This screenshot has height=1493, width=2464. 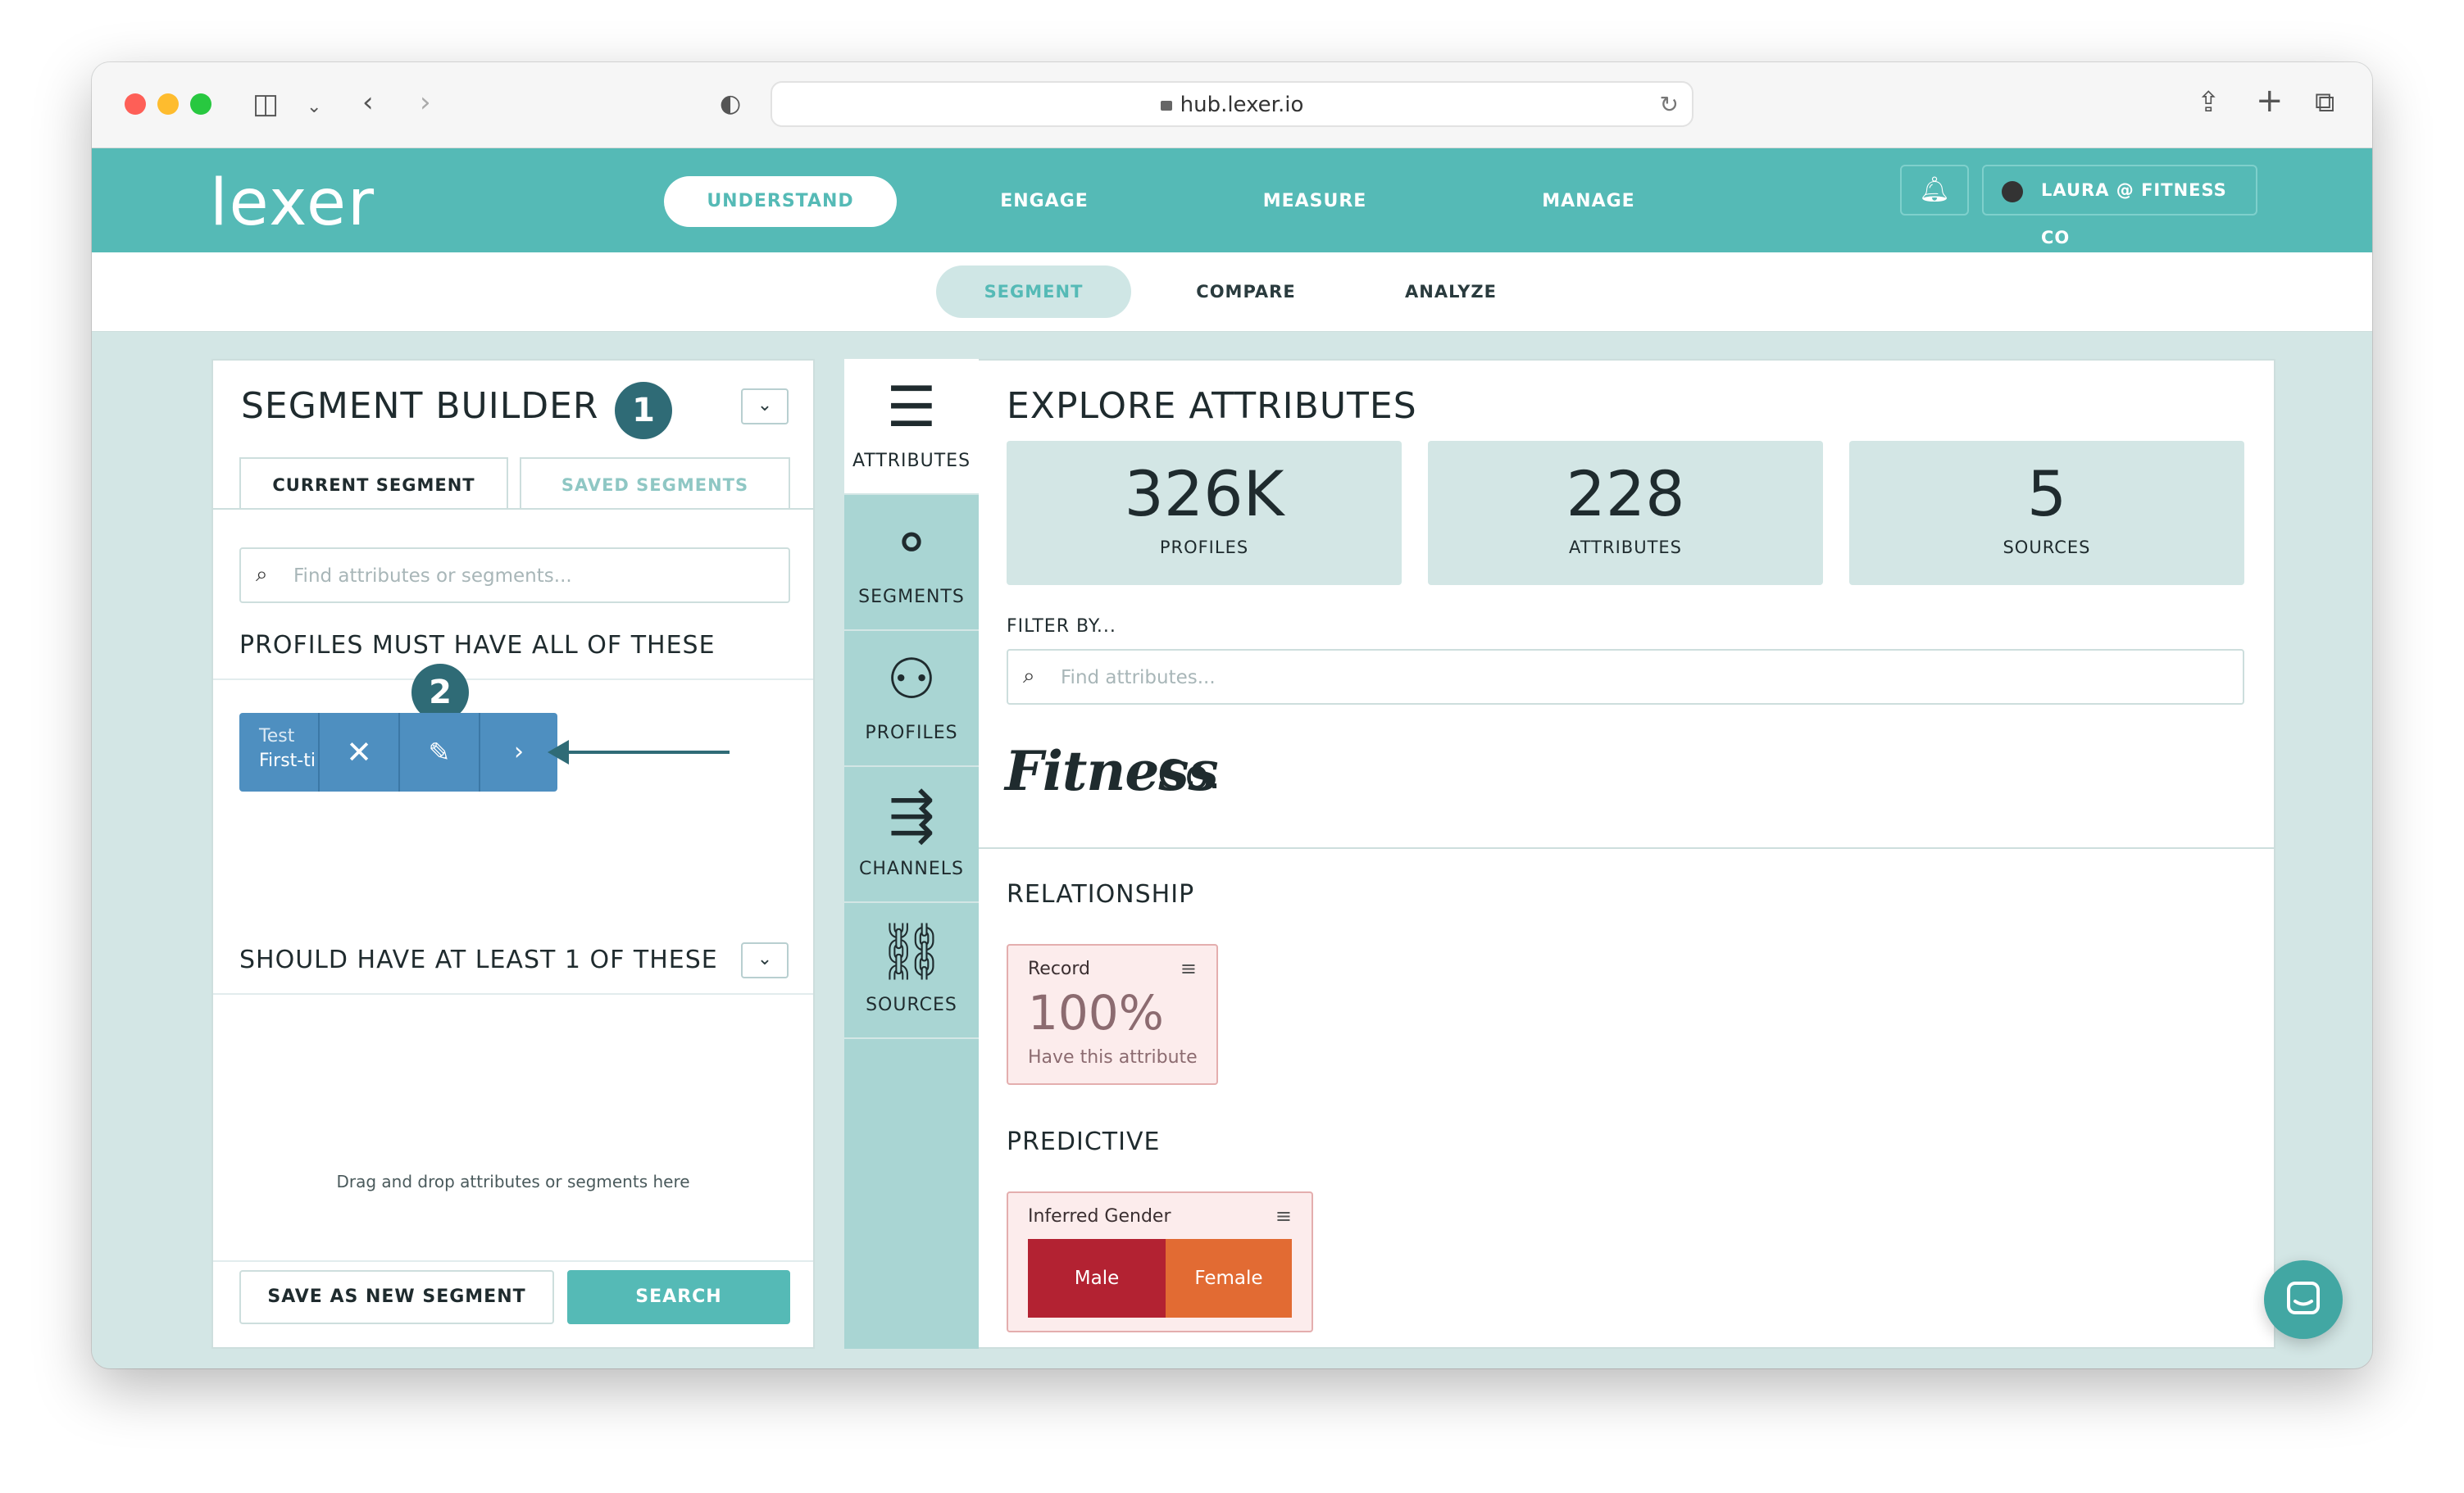 I want to click on should-chevron-down-icon: ⌄, so click(x=765, y=960).